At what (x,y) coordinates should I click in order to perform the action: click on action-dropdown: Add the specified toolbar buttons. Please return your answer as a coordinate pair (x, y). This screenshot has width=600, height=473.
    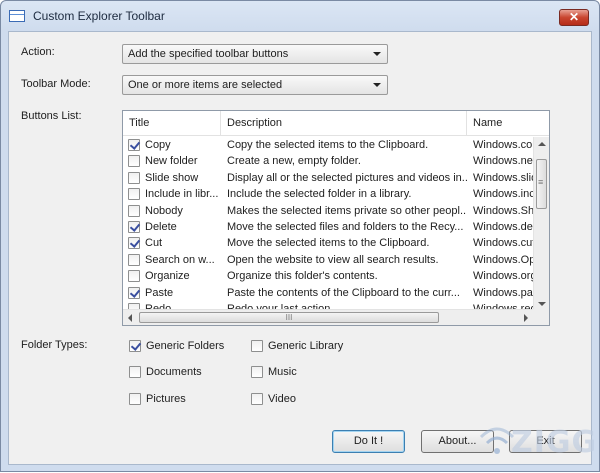
    Looking at the image, I should click on (255, 54).